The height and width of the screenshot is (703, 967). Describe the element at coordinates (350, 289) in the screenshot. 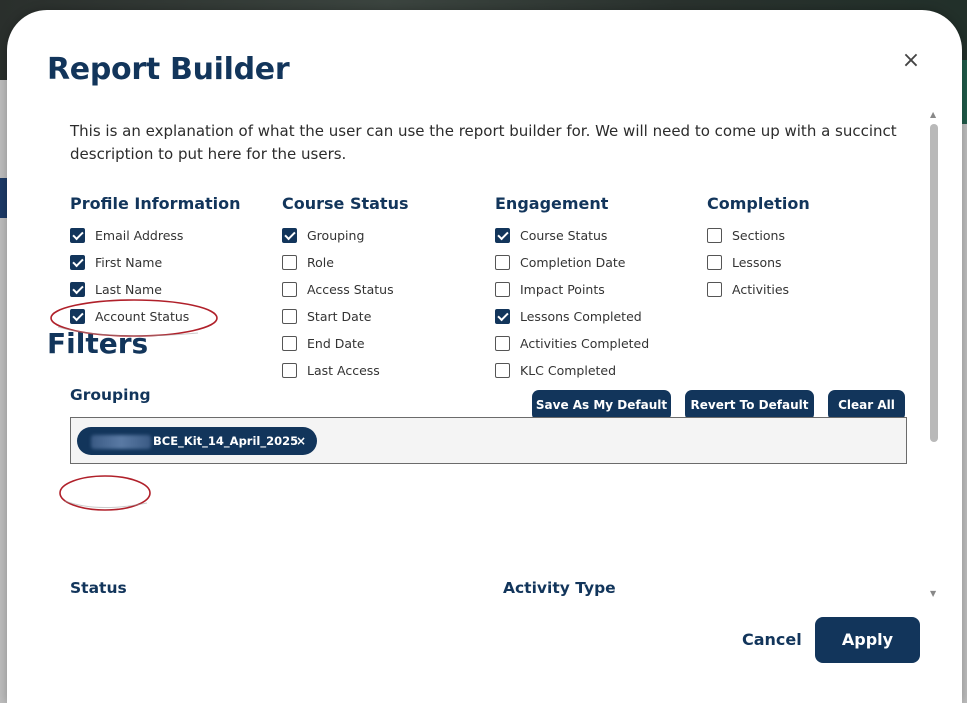

I see `checkbox-label: Access Status` at that location.